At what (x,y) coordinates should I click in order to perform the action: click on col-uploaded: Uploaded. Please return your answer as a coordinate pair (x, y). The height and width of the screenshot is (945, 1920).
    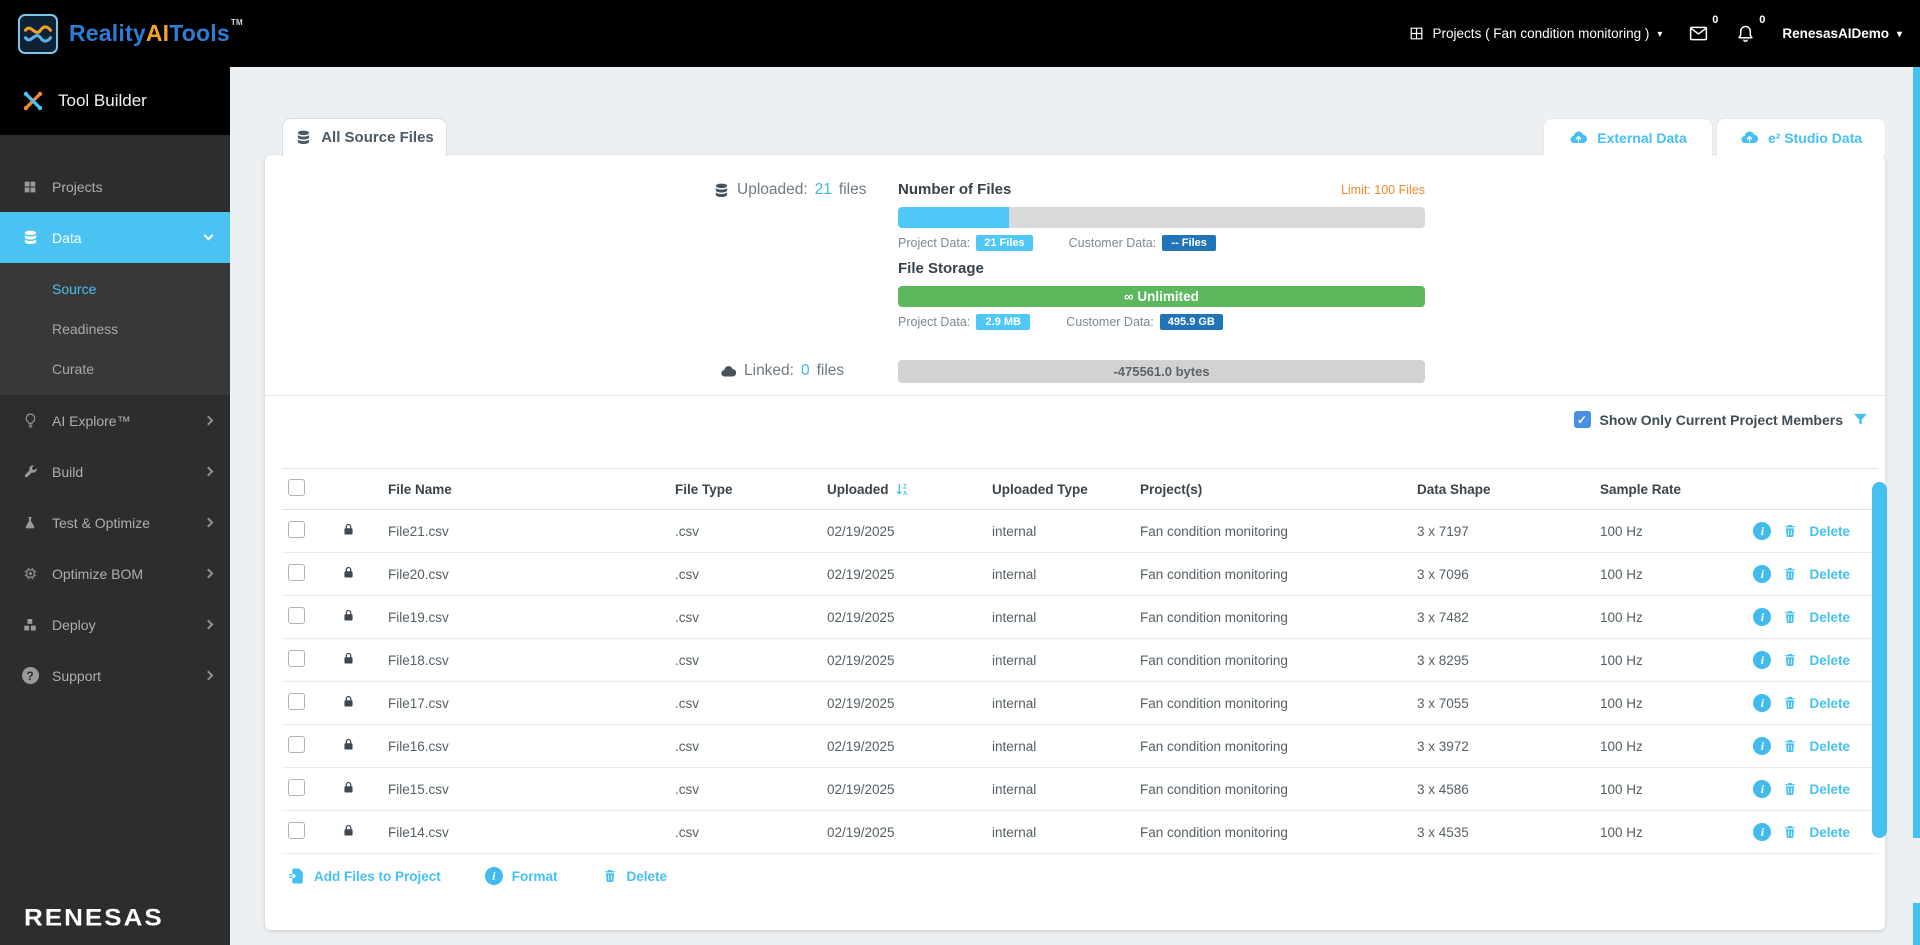
    Looking at the image, I should click on (891, 489).